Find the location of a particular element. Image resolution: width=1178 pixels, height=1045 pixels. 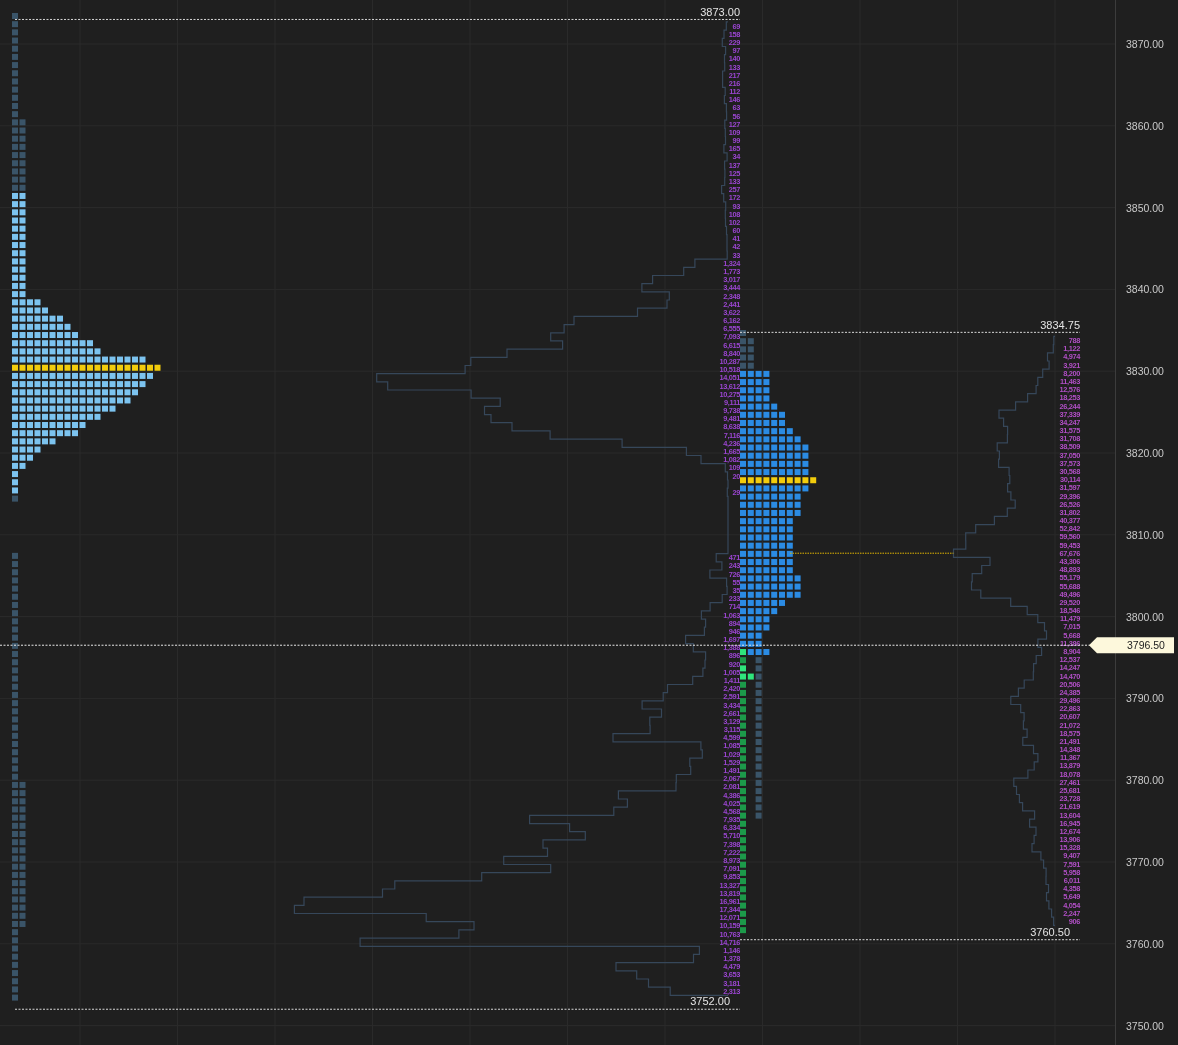

price-axis-label: 3790.00 is located at coordinates (1145, 698).